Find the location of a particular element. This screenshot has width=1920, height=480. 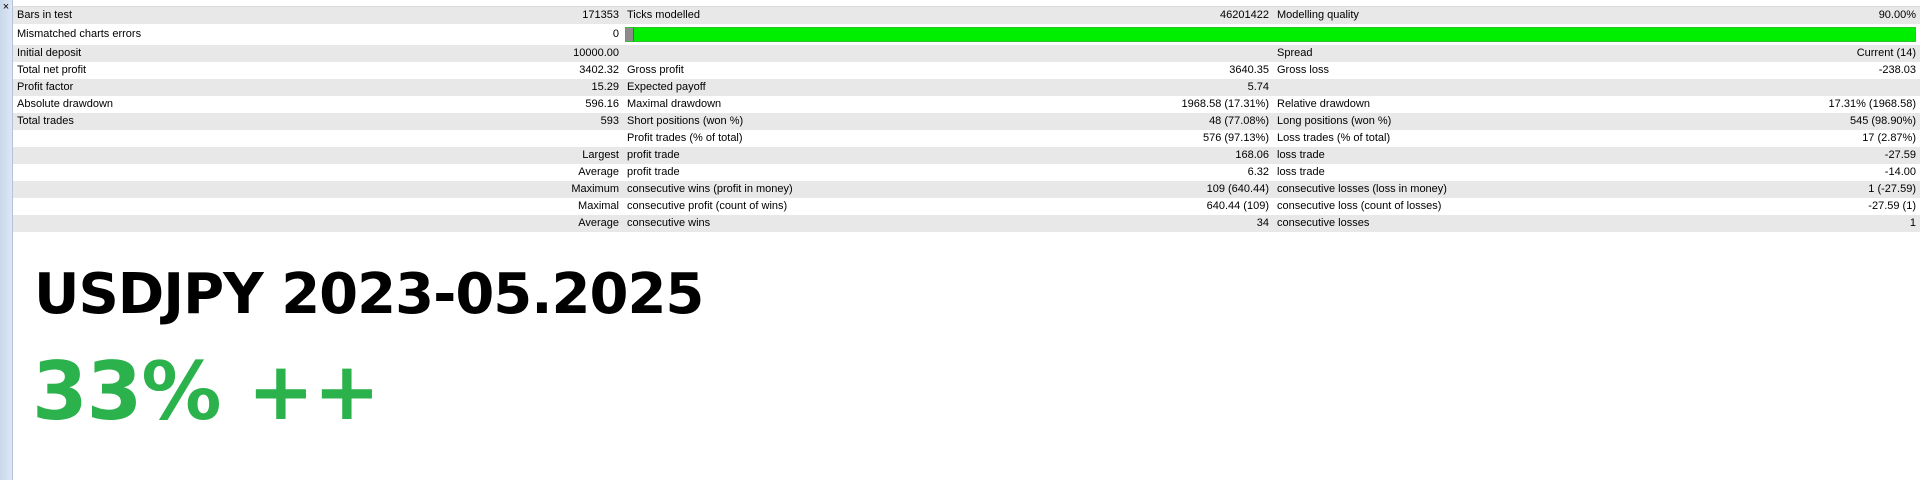

table-cell-label: consecutive wins (profit in money) is located at coordinates (873, 189).